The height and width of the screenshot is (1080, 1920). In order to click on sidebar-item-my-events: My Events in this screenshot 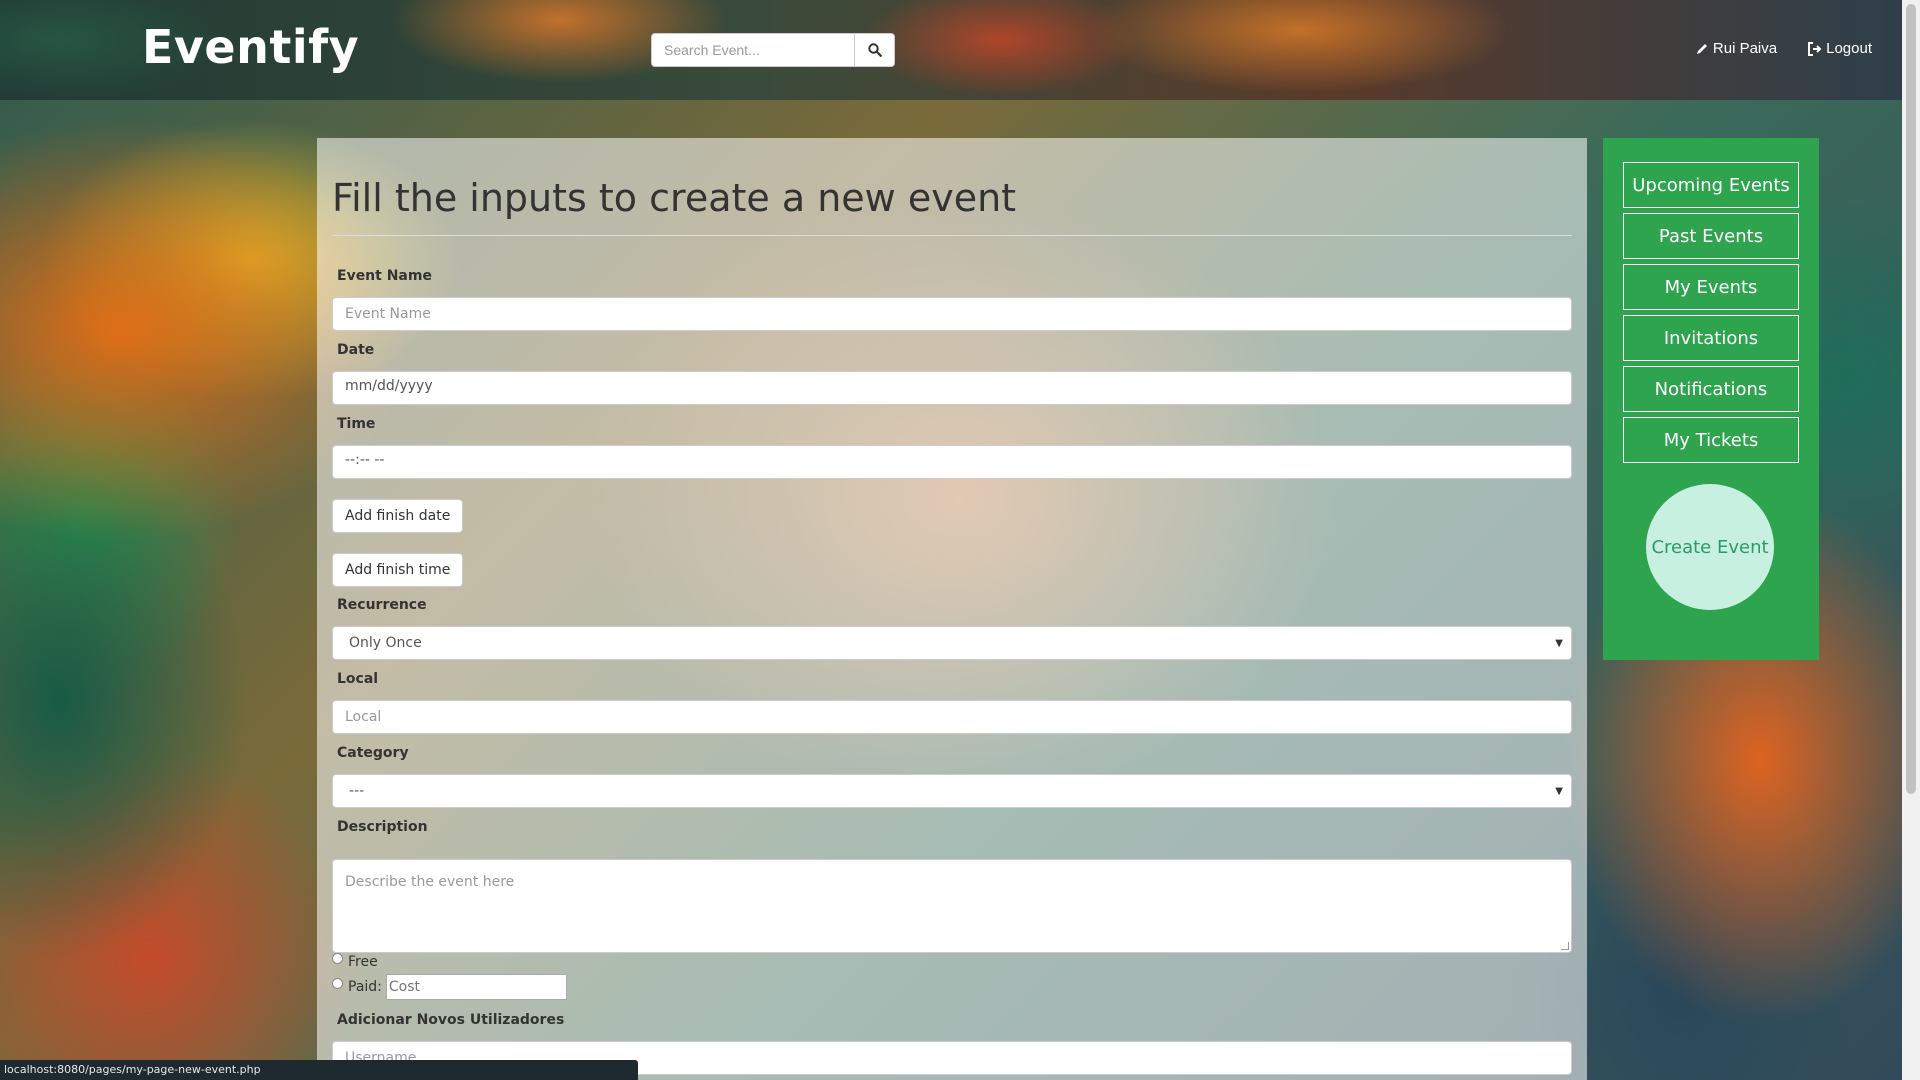, I will do `click(1711, 287)`.